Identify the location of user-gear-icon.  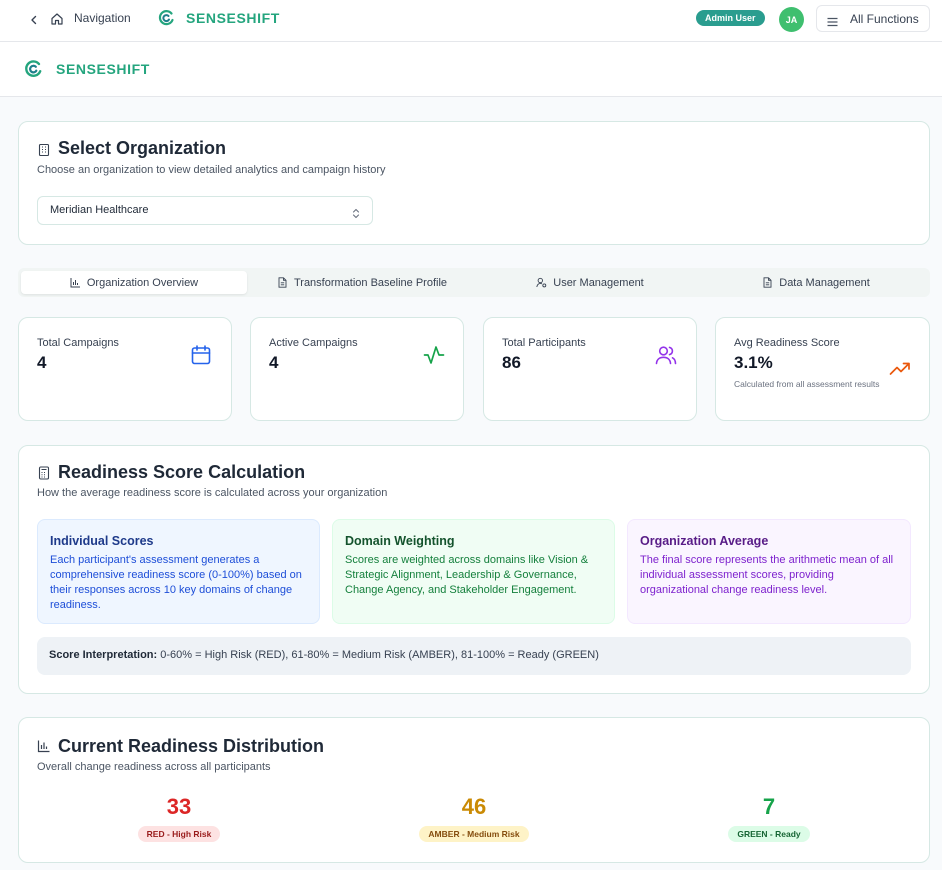
(541, 282).